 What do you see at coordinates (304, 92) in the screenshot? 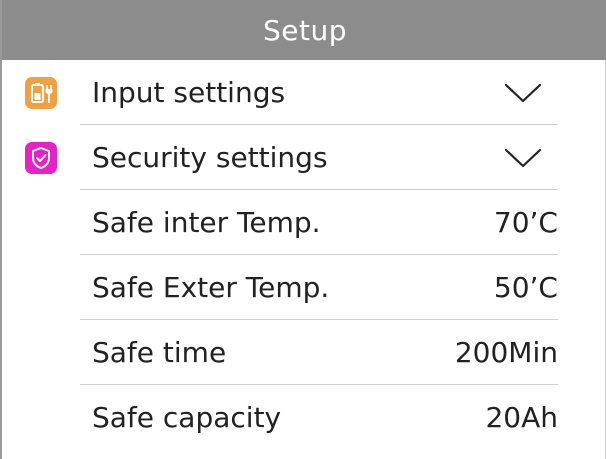
I see `row-input-settings: Input settings` at bounding box center [304, 92].